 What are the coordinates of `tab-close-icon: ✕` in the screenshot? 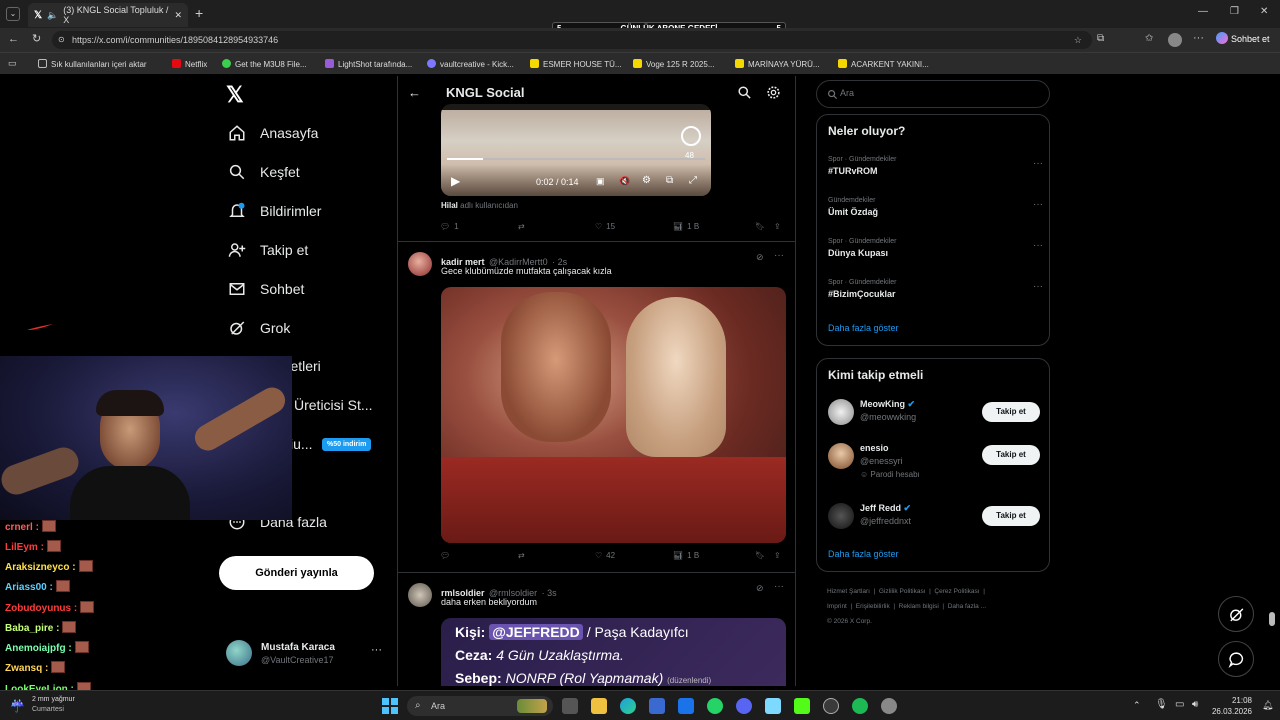 It's located at (178, 15).